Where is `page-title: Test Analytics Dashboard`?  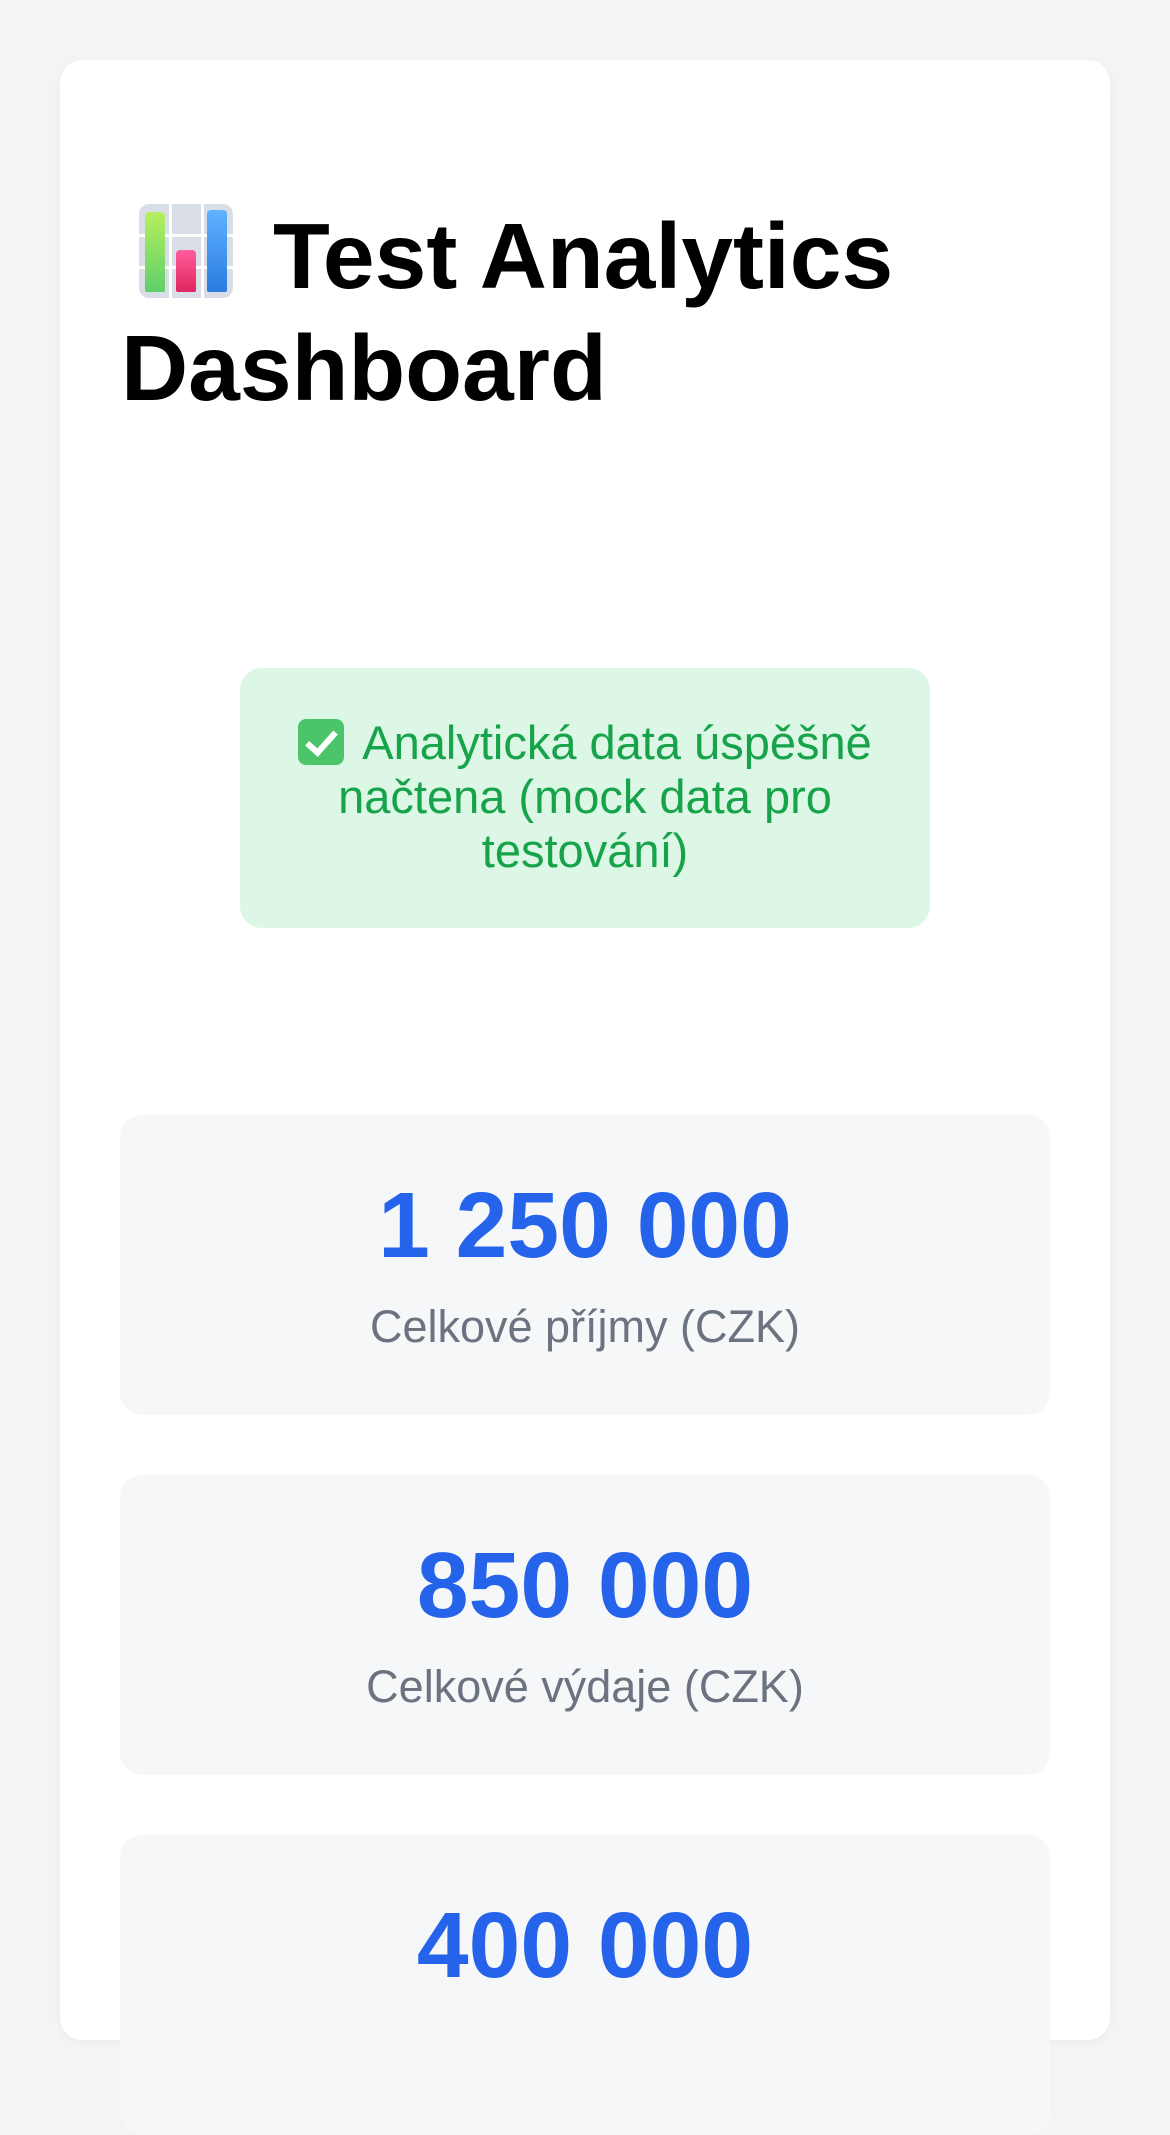
page-title: Test Analytics Dashboard is located at coordinates (571, 312).